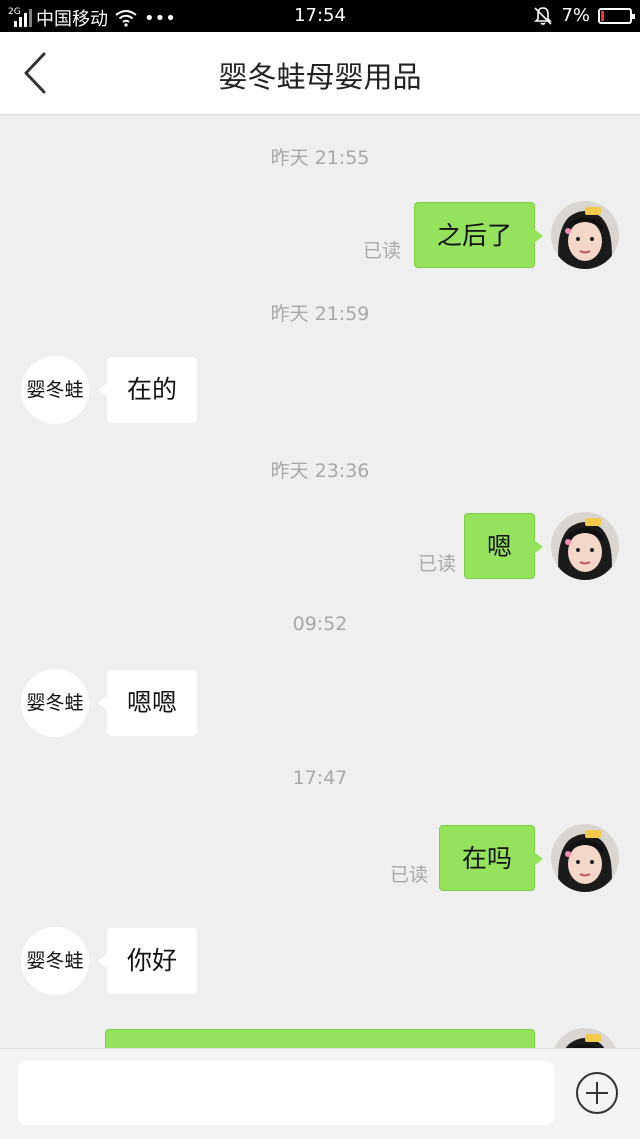  I want to click on message-bubble-sent: 之后了, so click(478, 235).